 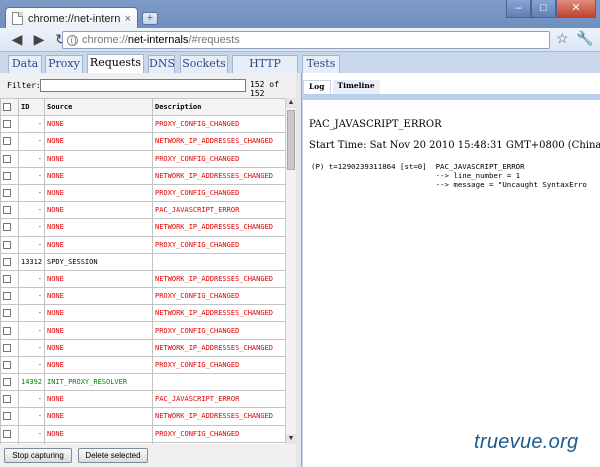 I want to click on address-bar: chrome://net-internals/#requests, so click(x=306, y=40).